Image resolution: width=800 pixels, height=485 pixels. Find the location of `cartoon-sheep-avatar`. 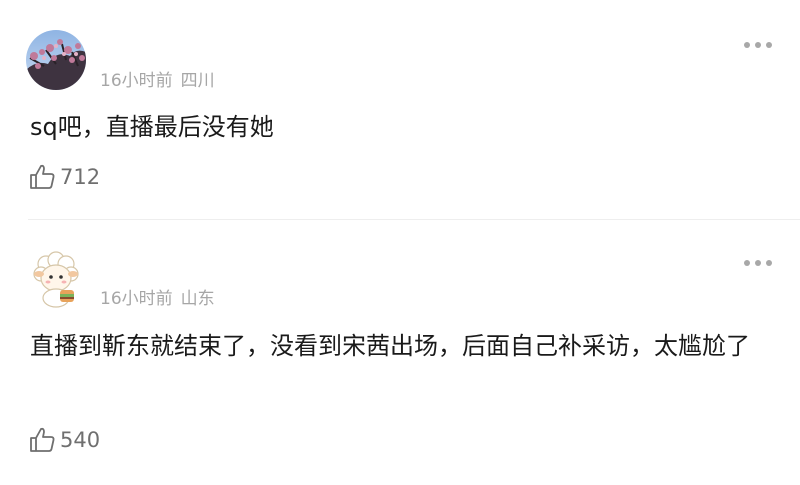

cartoon-sheep-avatar is located at coordinates (56, 278).